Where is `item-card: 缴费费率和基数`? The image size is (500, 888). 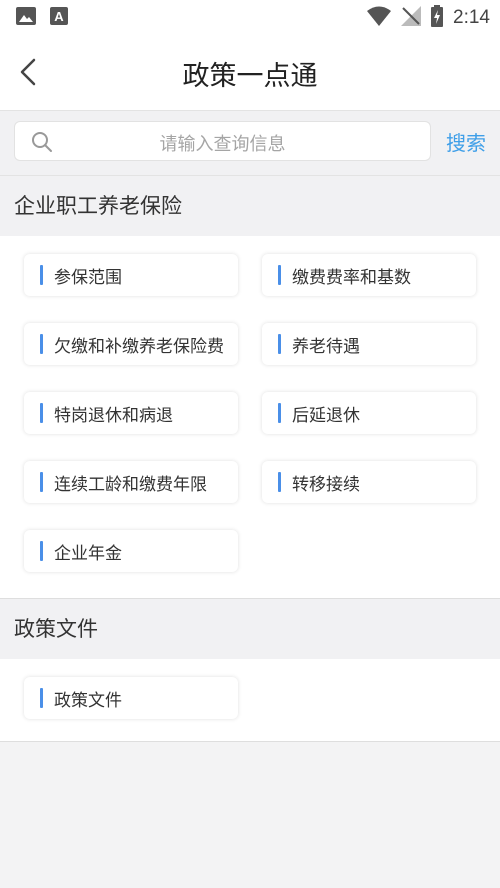 item-card: 缴费费率和基数 is located at coordinates (369, 275).